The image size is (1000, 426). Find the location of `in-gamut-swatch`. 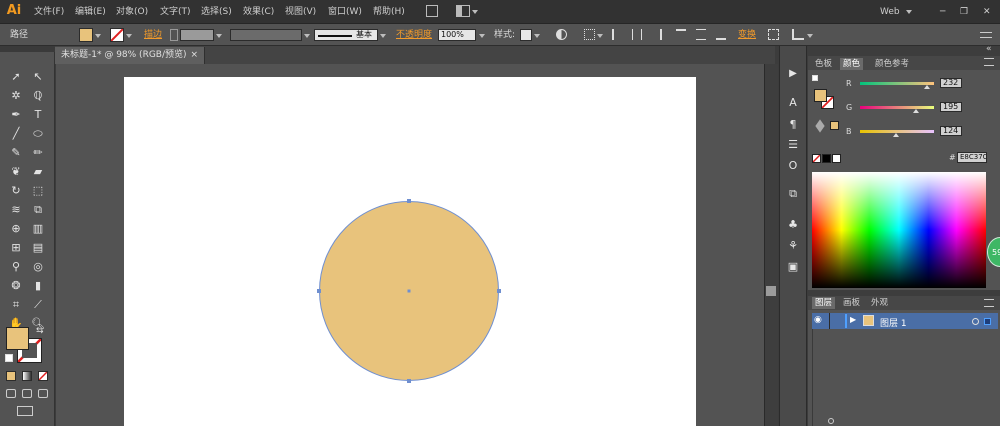

in-gamut-swatch is located at coordinates (834, 125).